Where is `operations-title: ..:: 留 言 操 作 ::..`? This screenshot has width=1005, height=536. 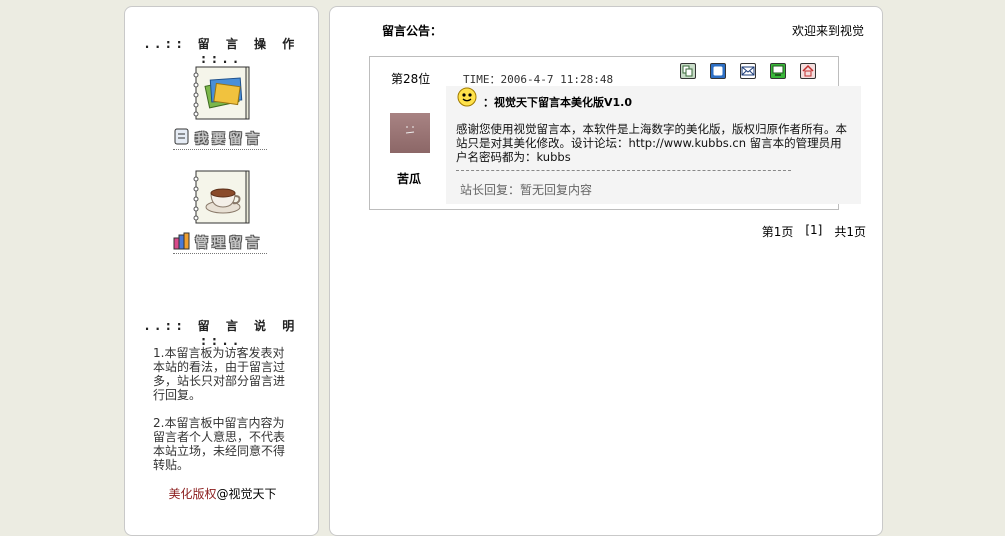 operations-title: ..:: 留 言 操 作 ::.. is located at coordinates (222, 51).